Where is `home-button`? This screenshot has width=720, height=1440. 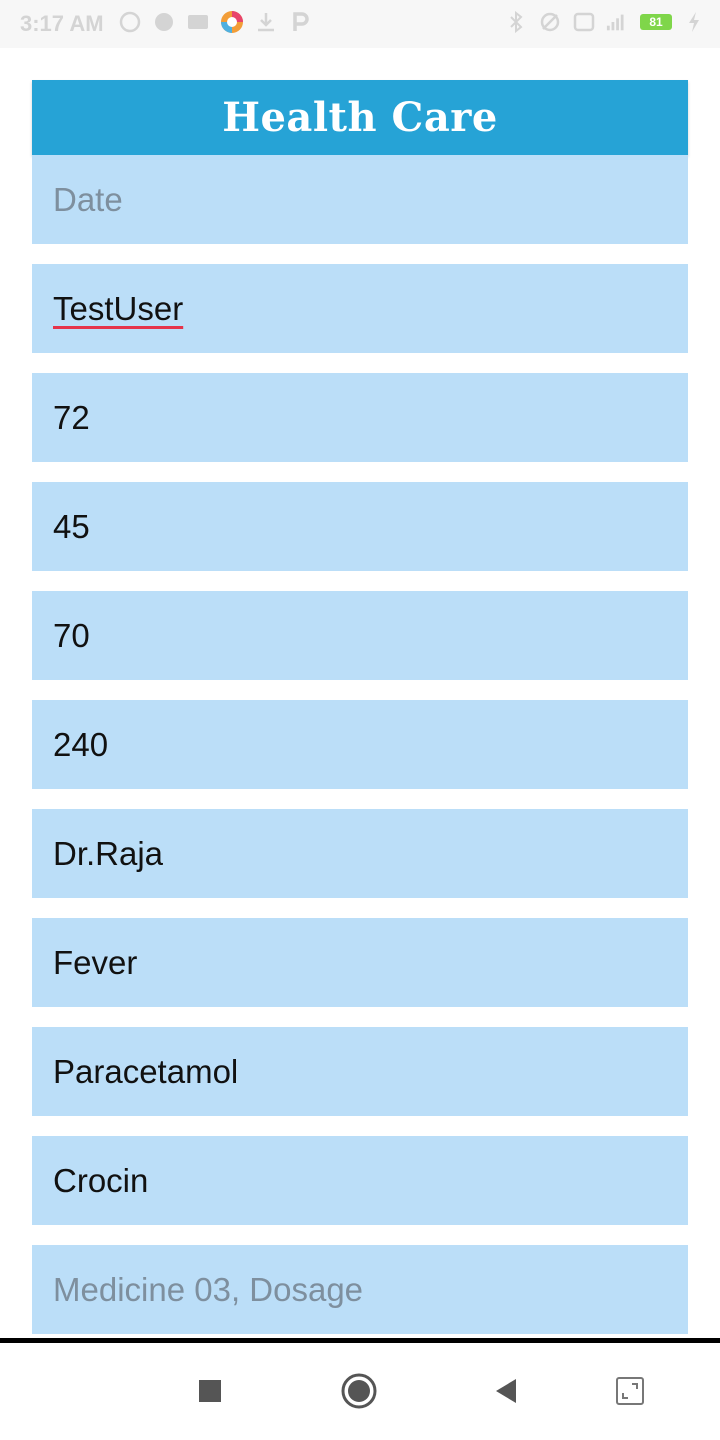 home-button is located at coordinates (359, 1391).